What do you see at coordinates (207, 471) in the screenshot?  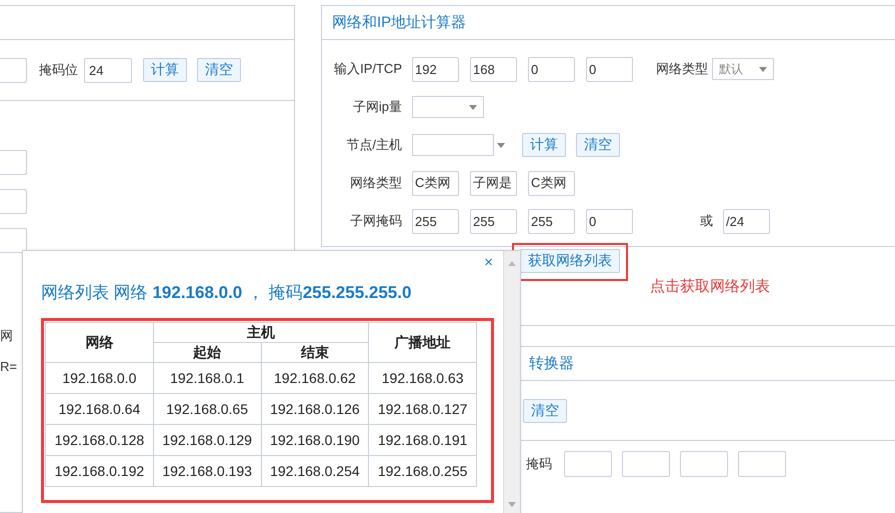 I see `table-cell: 192.168.0.193` at bounding box center [207, 471].